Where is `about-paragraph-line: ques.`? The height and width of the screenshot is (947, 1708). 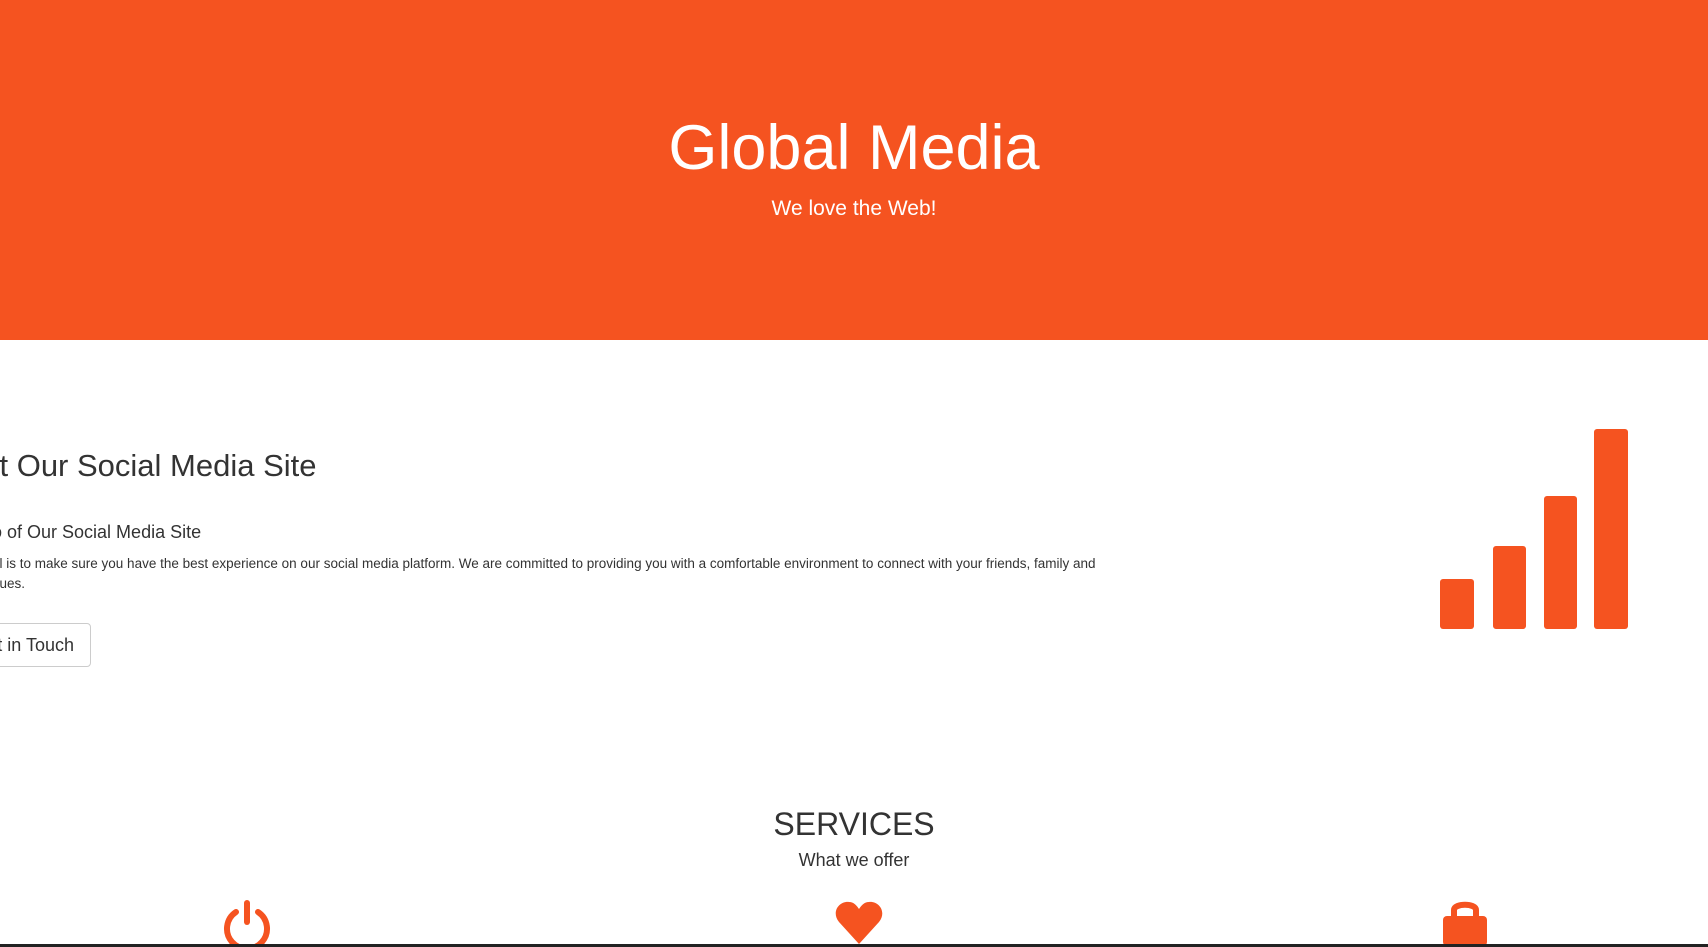 about-paragraph-line: ques. is located at coordinates (13, 583).